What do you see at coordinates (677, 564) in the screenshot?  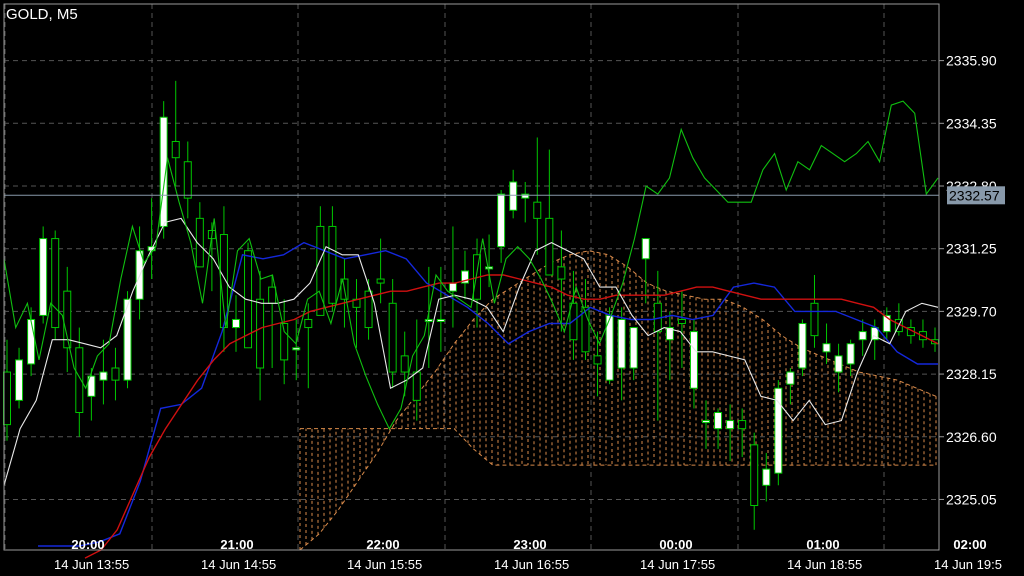 I see `time-date-label: 14 Jun 17:55` at bounding box center [677, 564].